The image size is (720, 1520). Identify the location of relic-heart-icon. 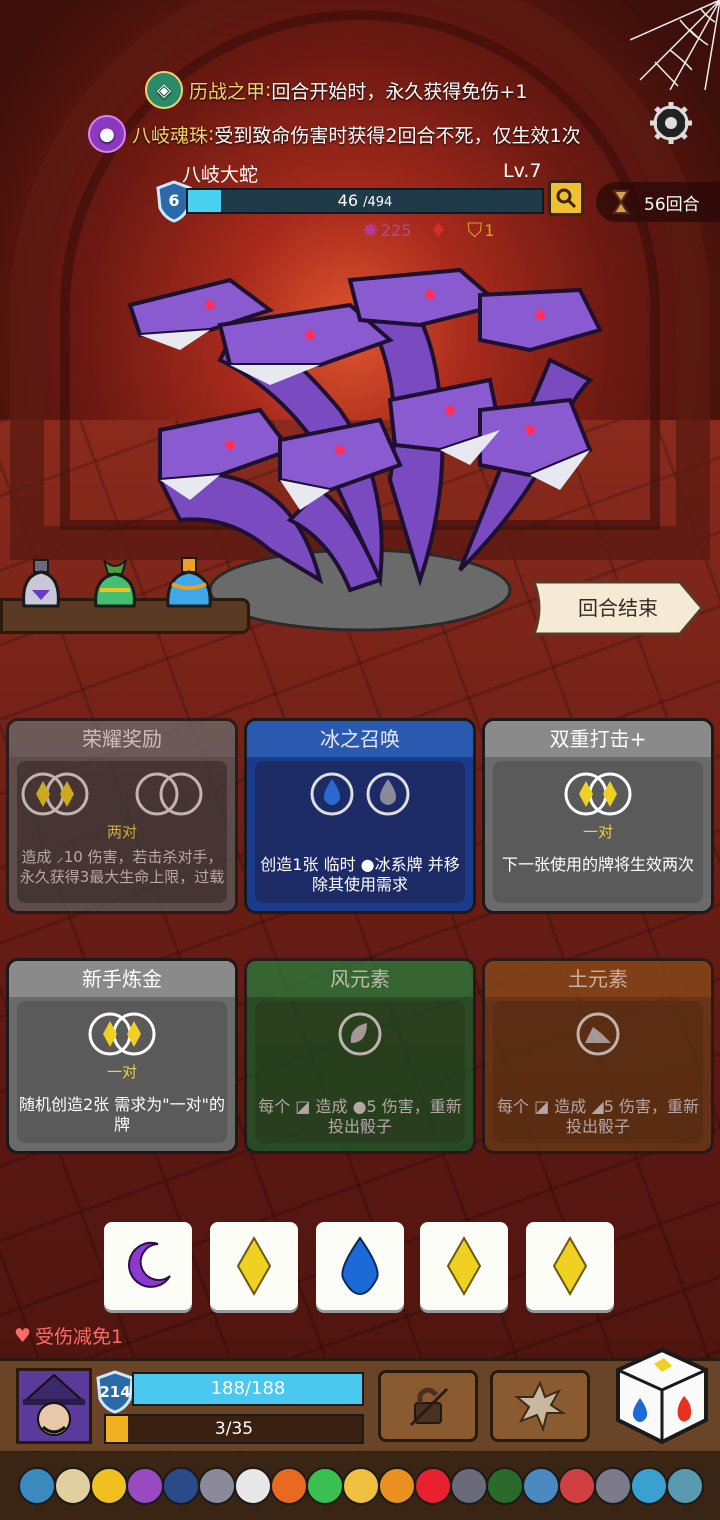
(433, 1486).